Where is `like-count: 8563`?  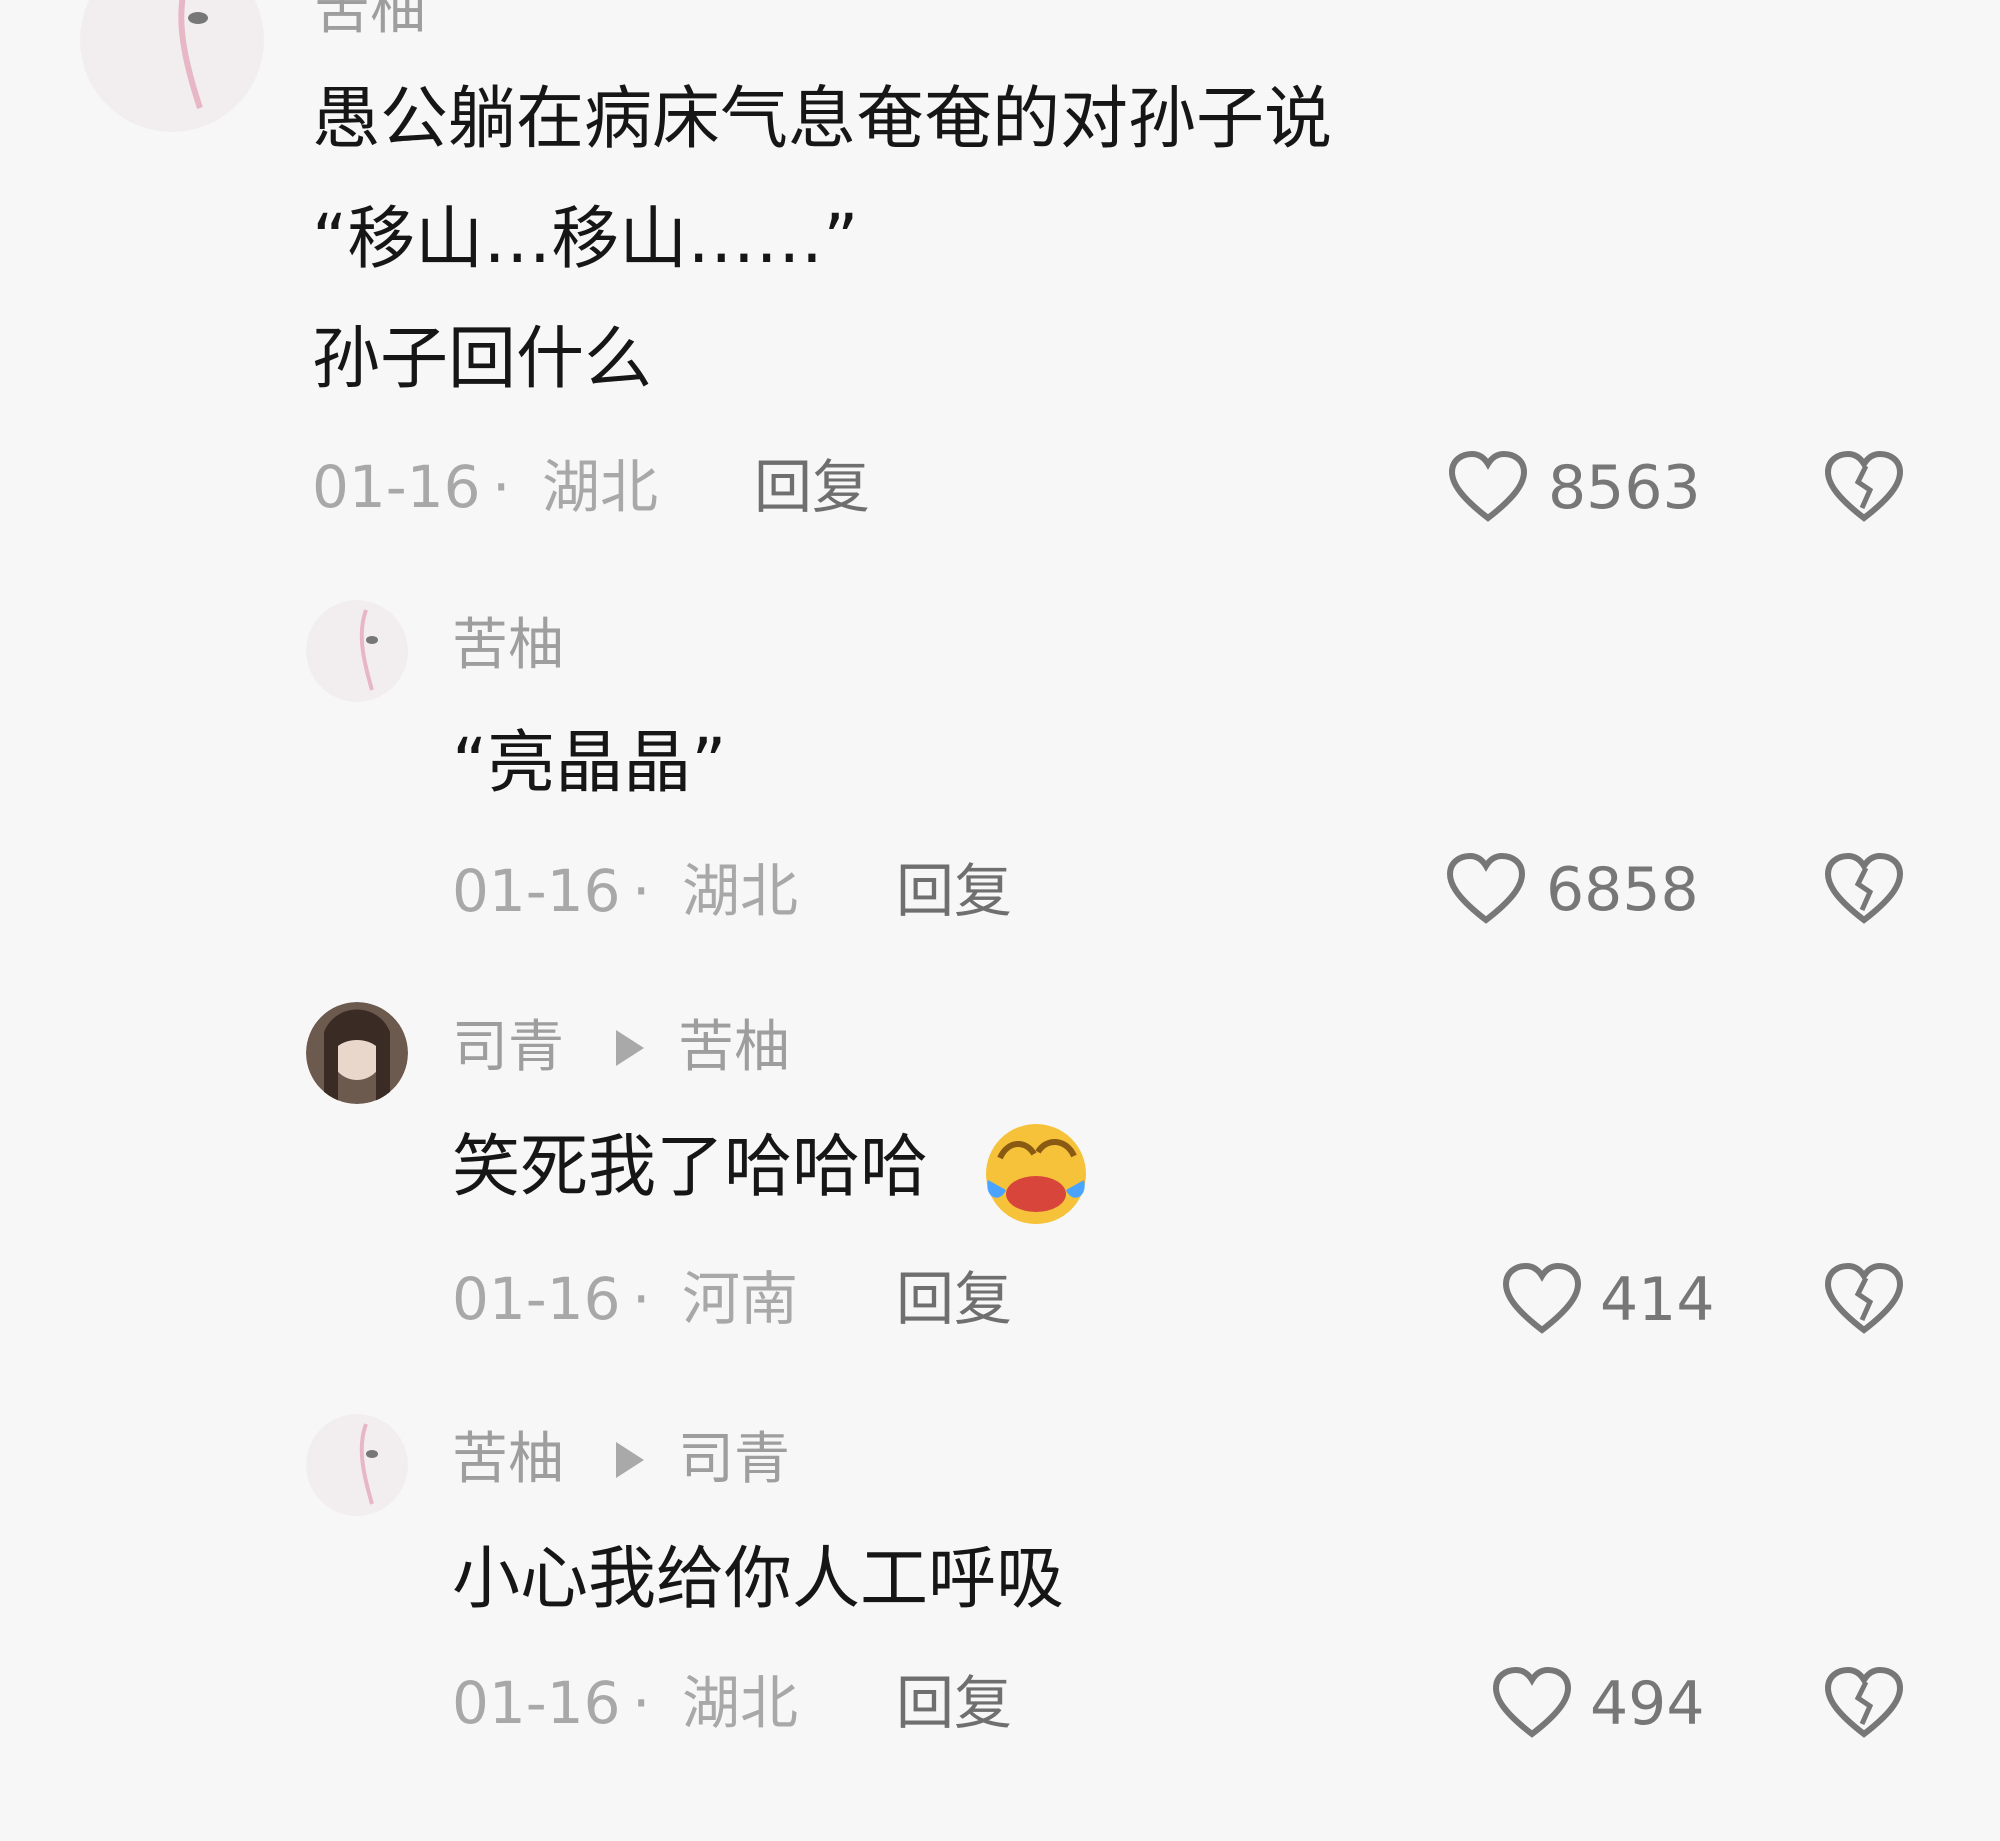
like-count: 8563 is located at coordinates (1624, 488).